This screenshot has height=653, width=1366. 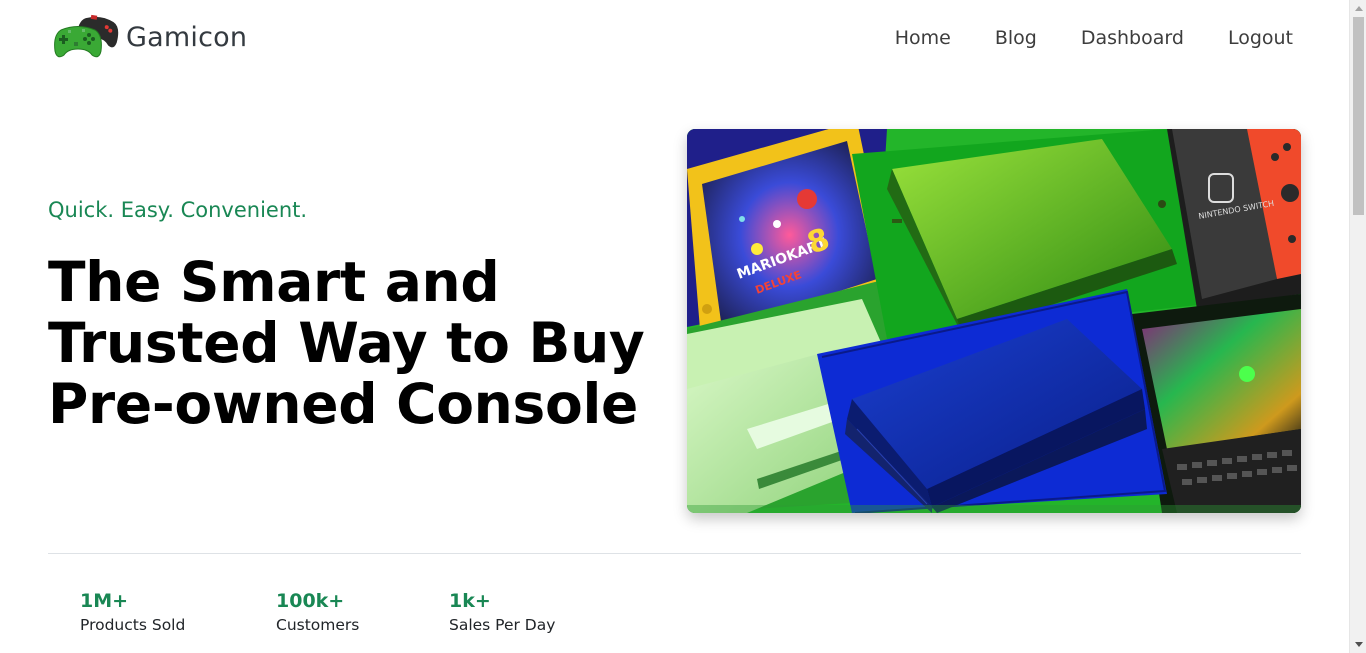 I want to click on scrollbar-thumb, so click(x=1358, y=116).